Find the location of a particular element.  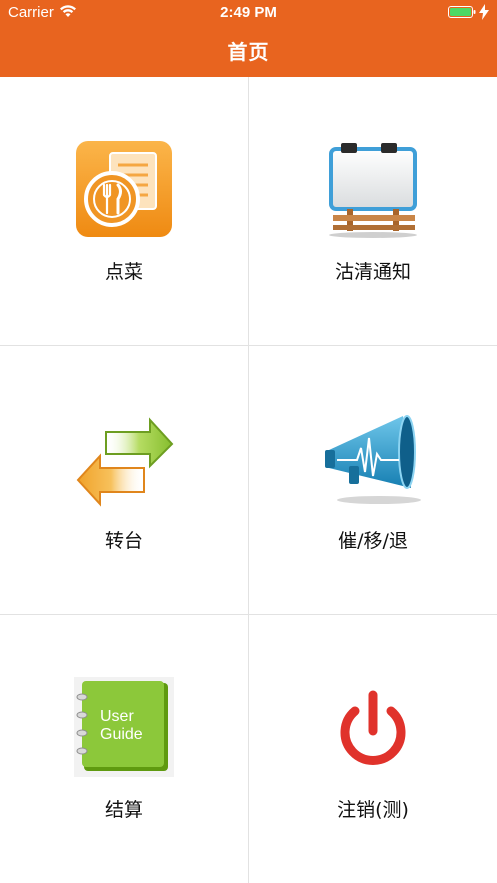

notice-board-icon is located at coordinates (373, 189).